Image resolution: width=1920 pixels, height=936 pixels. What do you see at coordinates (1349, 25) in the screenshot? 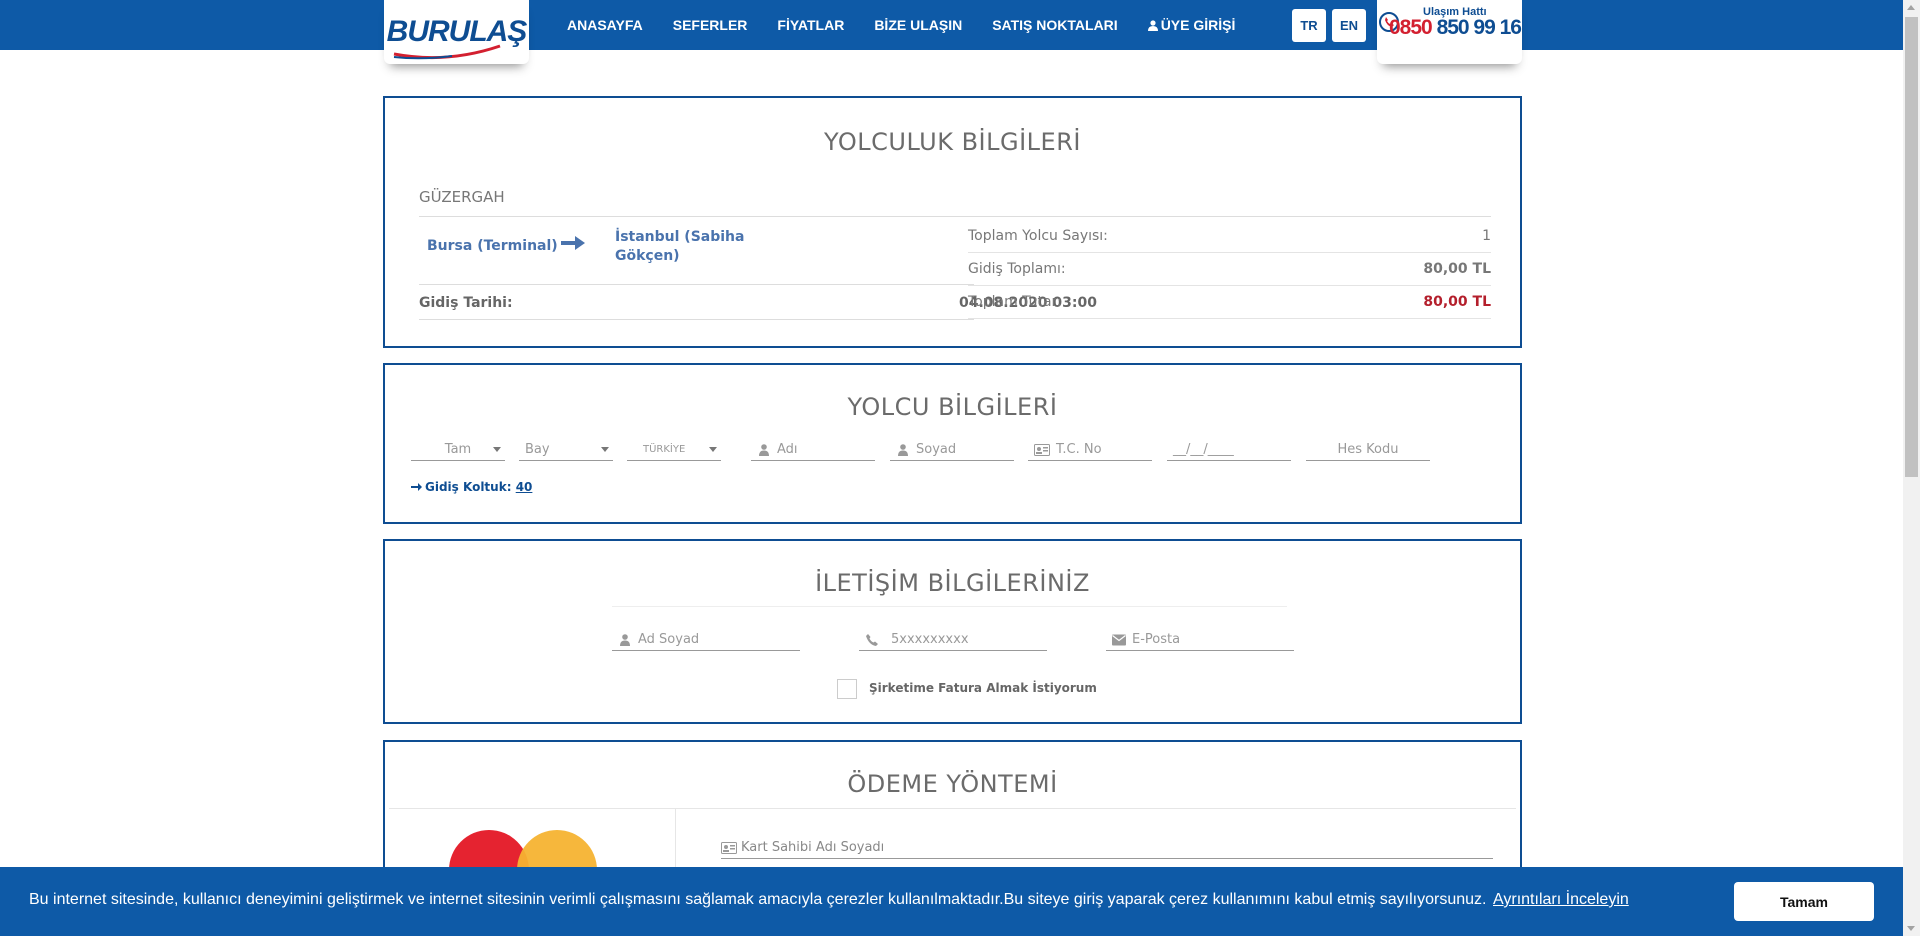
I see `lang-en-button: EN` at bounding box center [1349, 25].